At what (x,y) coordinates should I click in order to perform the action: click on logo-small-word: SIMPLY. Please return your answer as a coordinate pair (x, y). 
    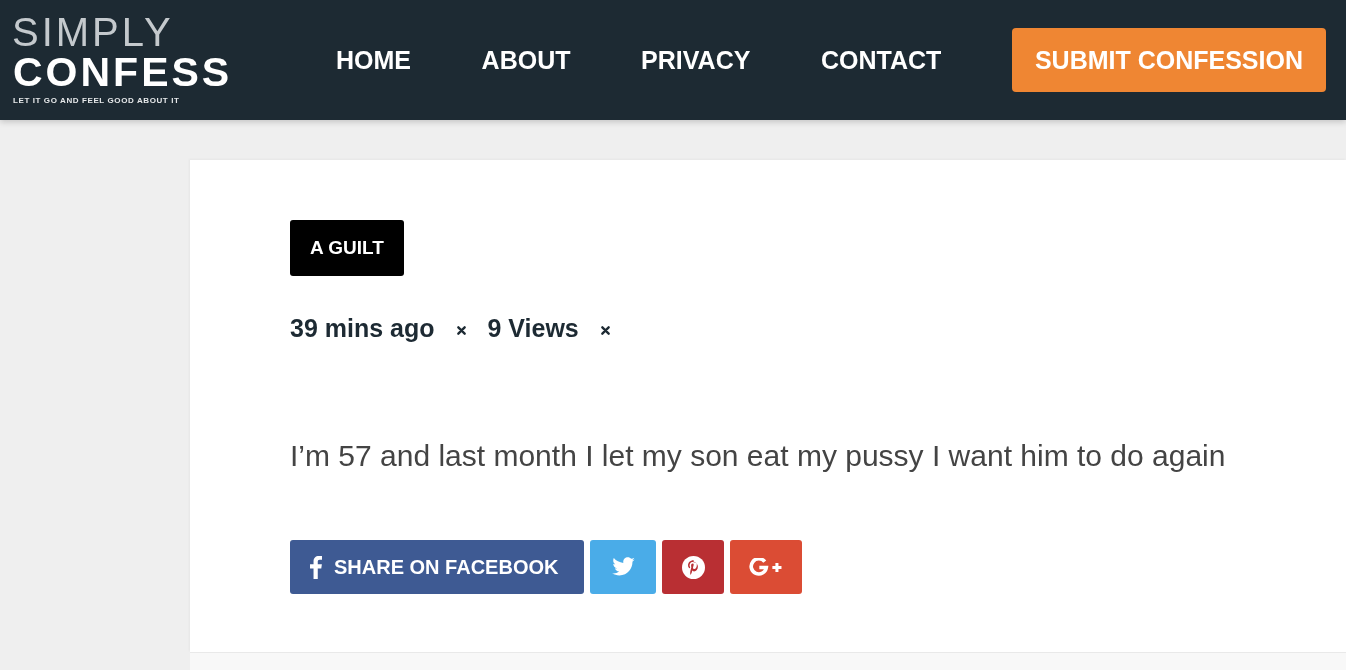
    Looking at the image, I should click on (93, 32).